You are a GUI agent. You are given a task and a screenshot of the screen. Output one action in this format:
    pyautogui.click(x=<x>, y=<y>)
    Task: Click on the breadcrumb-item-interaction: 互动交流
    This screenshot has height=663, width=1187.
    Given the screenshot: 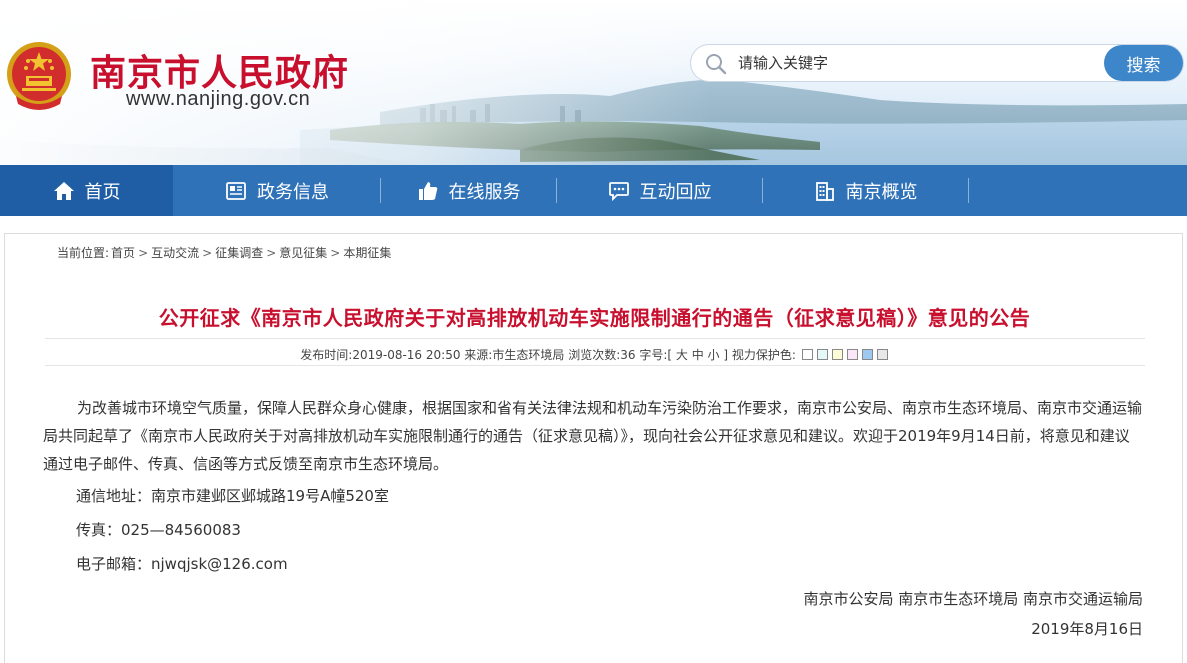 What is the action you would take?
    pyautogui.click(x=175, y=253)
    